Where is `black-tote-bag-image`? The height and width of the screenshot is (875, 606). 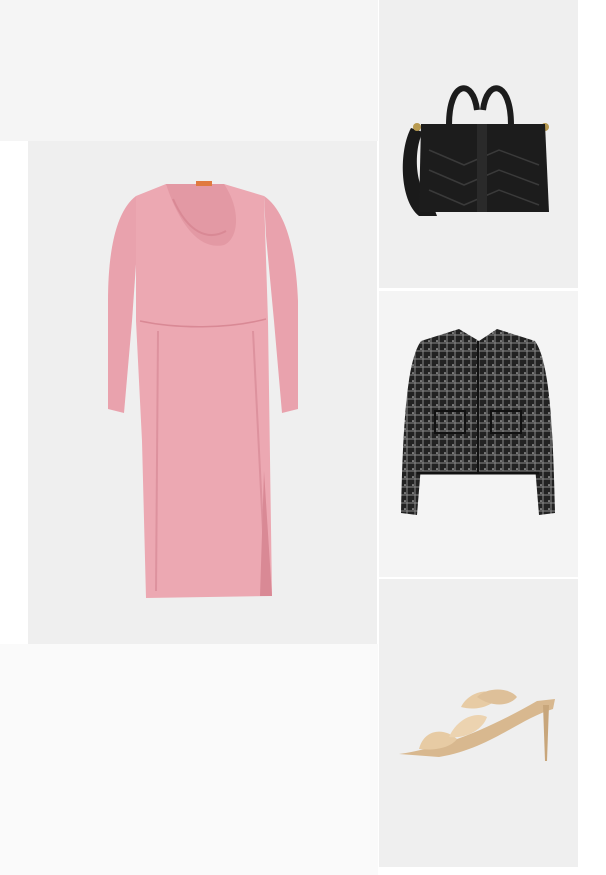 black-tote-bag-image is located at coordinates (478, 144).